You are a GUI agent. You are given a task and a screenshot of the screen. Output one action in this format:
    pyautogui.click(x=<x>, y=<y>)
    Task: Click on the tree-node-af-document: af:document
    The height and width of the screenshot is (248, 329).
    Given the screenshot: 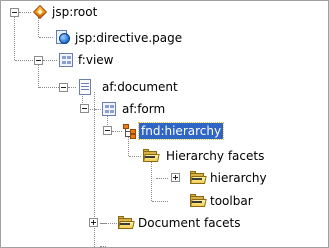 What is the action you would take?
    pyautogui.click(x=140, y=87)
    